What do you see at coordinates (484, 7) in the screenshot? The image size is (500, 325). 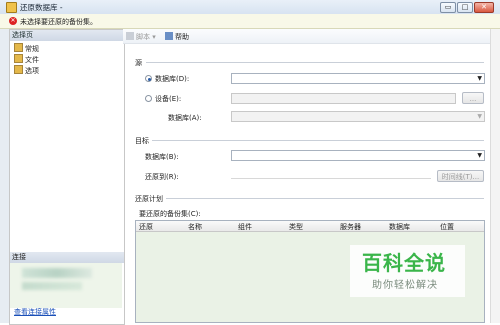 I see `close-button: ✕` at bounding box center [484, 7].